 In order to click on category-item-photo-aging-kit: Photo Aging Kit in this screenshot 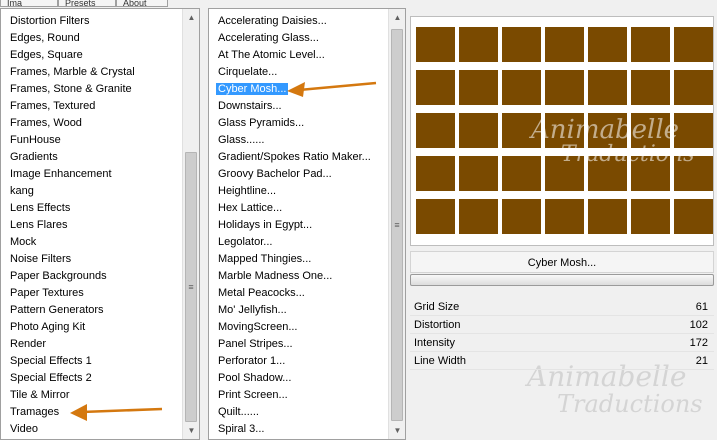, I will do `click(91, 327)`.